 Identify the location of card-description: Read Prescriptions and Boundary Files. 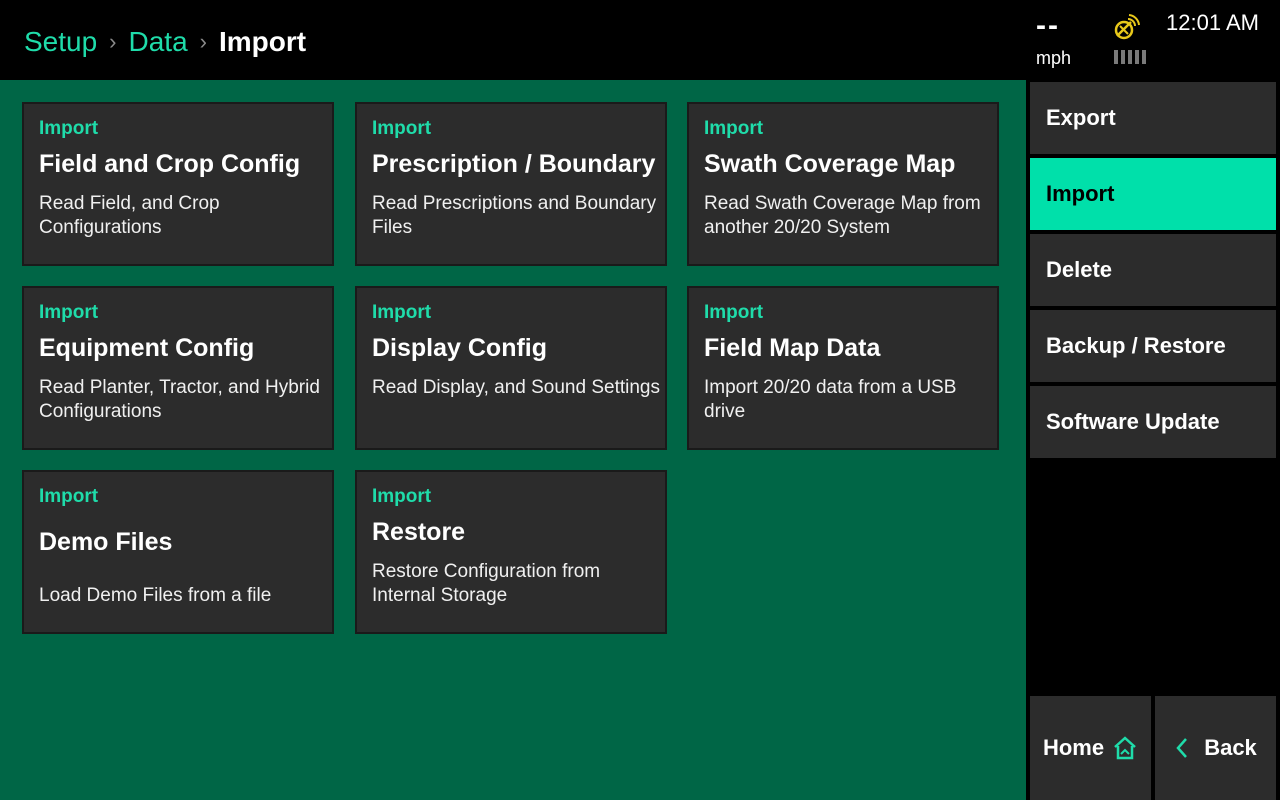
(514, 215).